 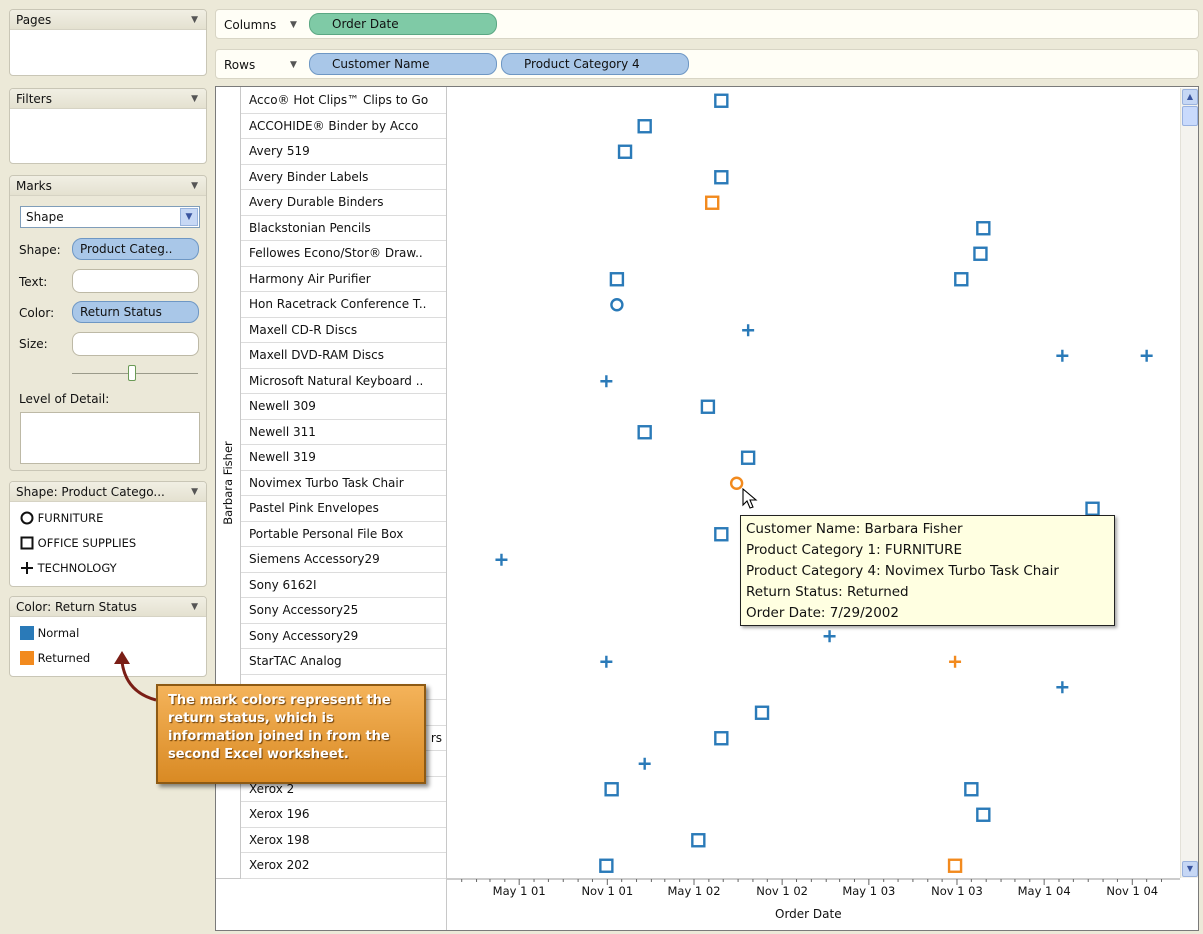 I want to click on lod-field, so click(x=110, y=438).